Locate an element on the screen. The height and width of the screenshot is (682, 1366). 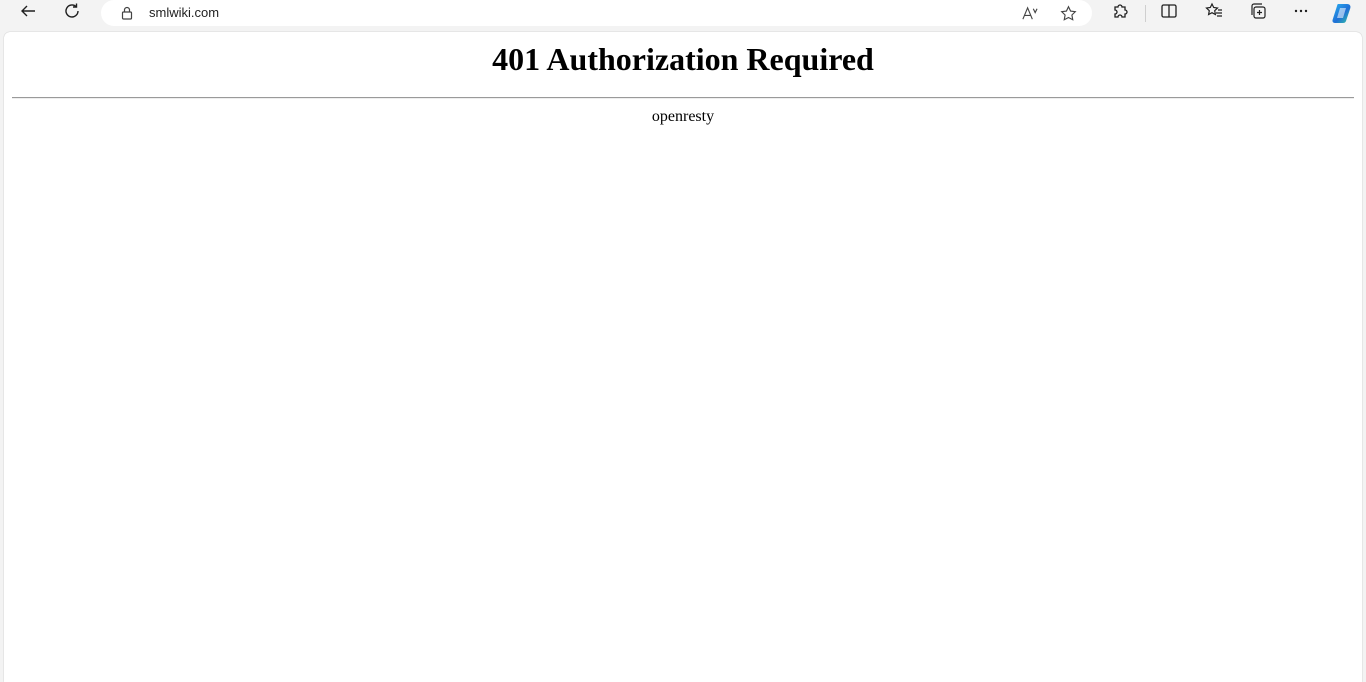
read-aloud-icon is located at coordinates (1029, 13).